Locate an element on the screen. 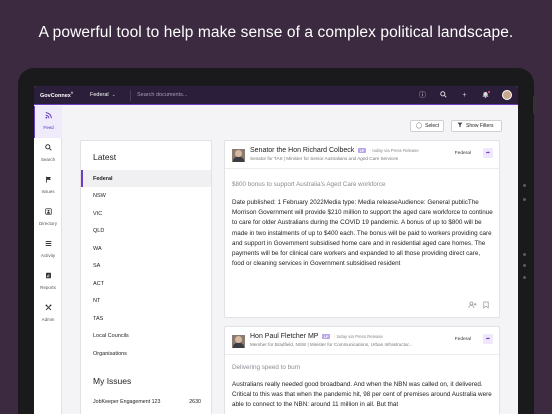 The width and height of the screenshot is (552, 414). sidebar-item-issues: Issues is located at coordinates (48, 185).